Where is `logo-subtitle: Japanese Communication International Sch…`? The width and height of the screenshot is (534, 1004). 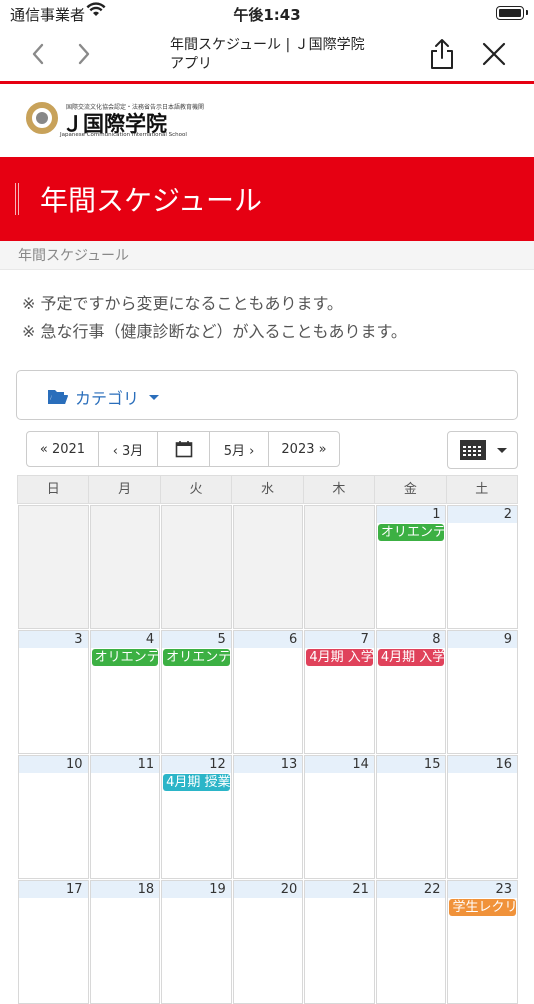 logo-subtitle: Japanese Communication International Sch… is located at coordinates (123, 135).